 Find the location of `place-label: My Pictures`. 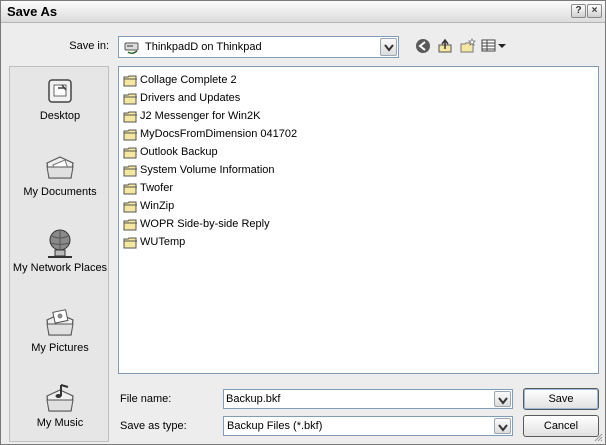

place-label: My Pictures is located at coordinates (60, 348).